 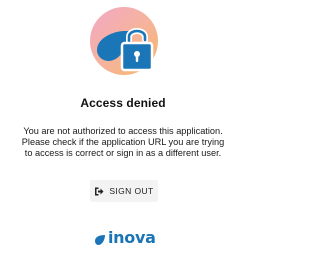 What do you see at coordinates (123, 103) in the screenshot?
I see `page-title: Access denied` at bounding box center [123, 103].